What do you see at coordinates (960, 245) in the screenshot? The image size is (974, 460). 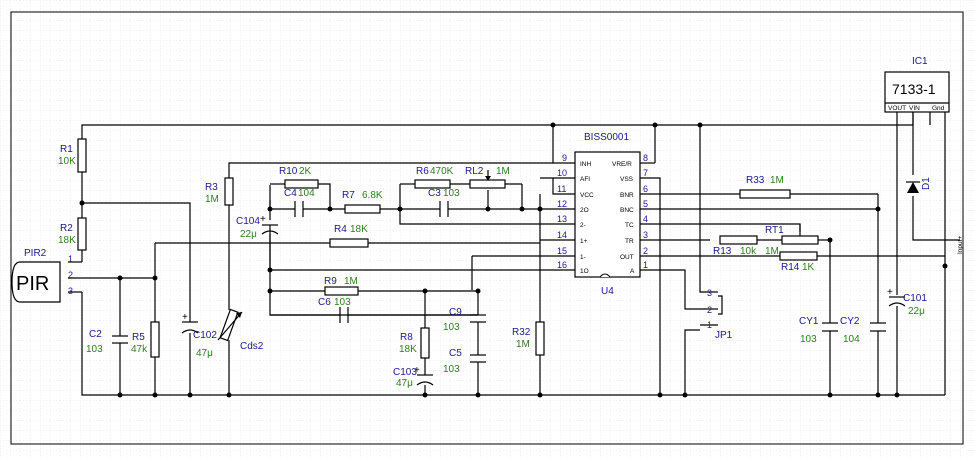 I see `edge-text: Input+` at bounding box center [960, 245].